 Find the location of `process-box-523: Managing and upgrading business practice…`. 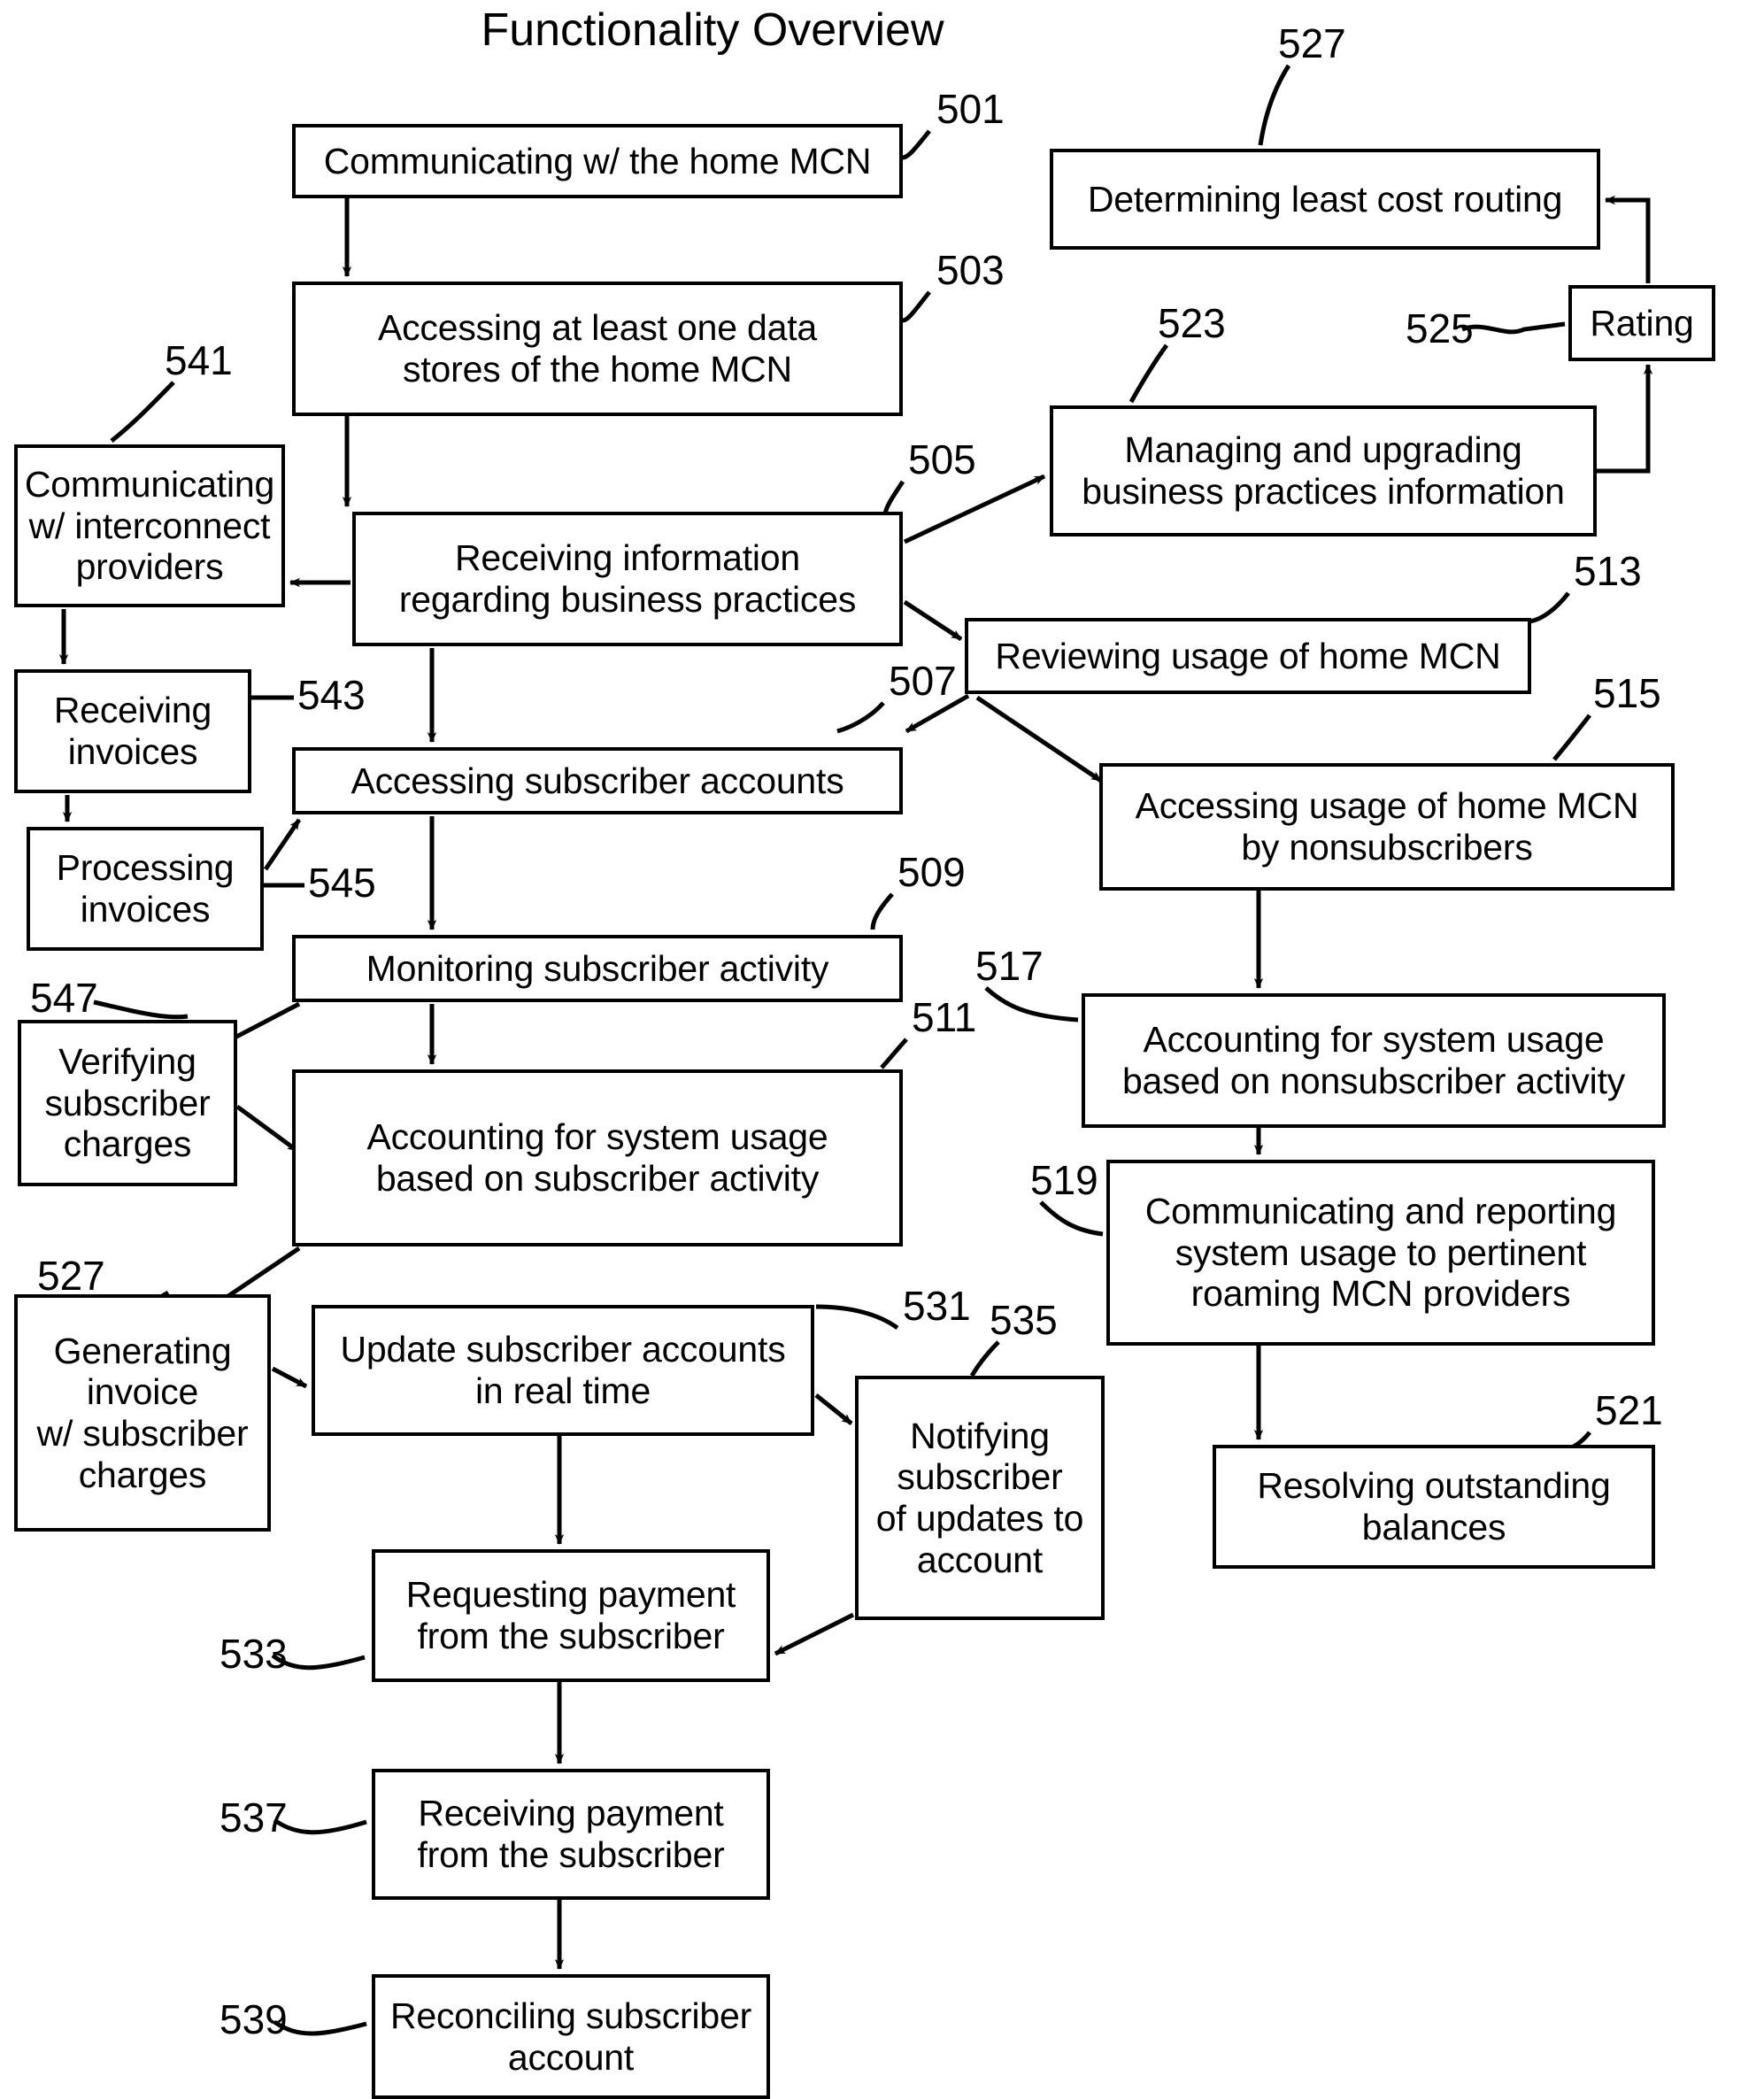

process-box-523: Managing and upgrading business practice… is located at coordinates (1324, 471).